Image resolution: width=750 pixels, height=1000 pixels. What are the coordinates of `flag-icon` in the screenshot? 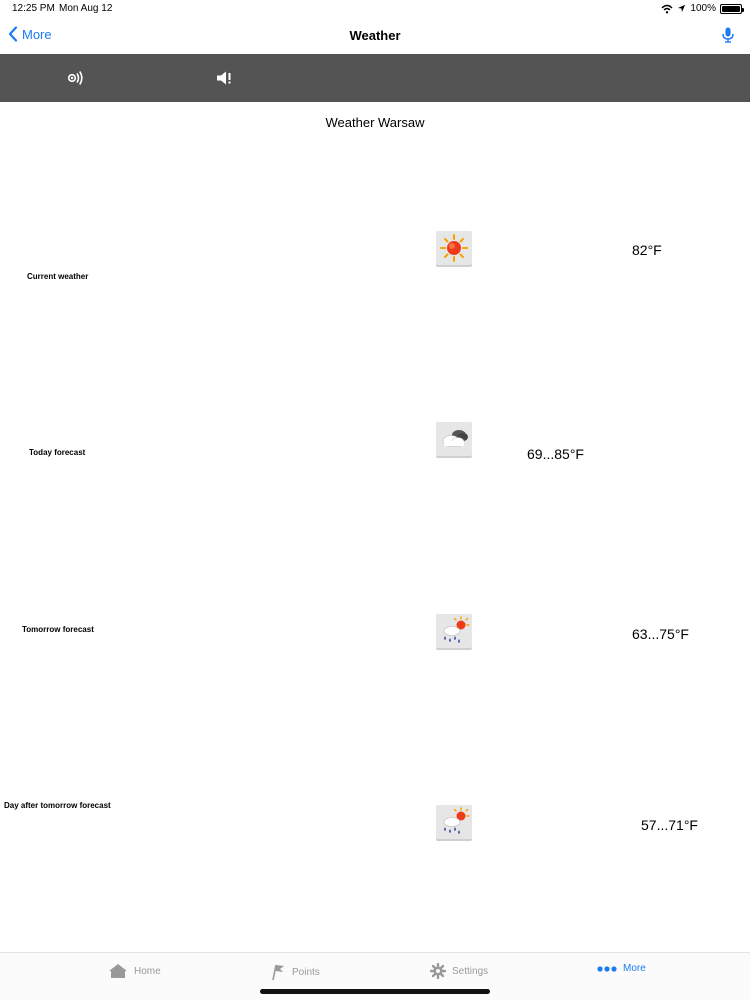 It's located at (278, 972).